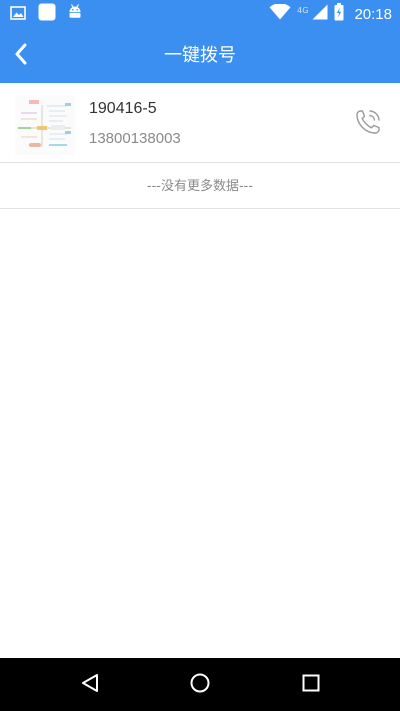  I want to click on page-title: 一键拨号, so click(200, 55).